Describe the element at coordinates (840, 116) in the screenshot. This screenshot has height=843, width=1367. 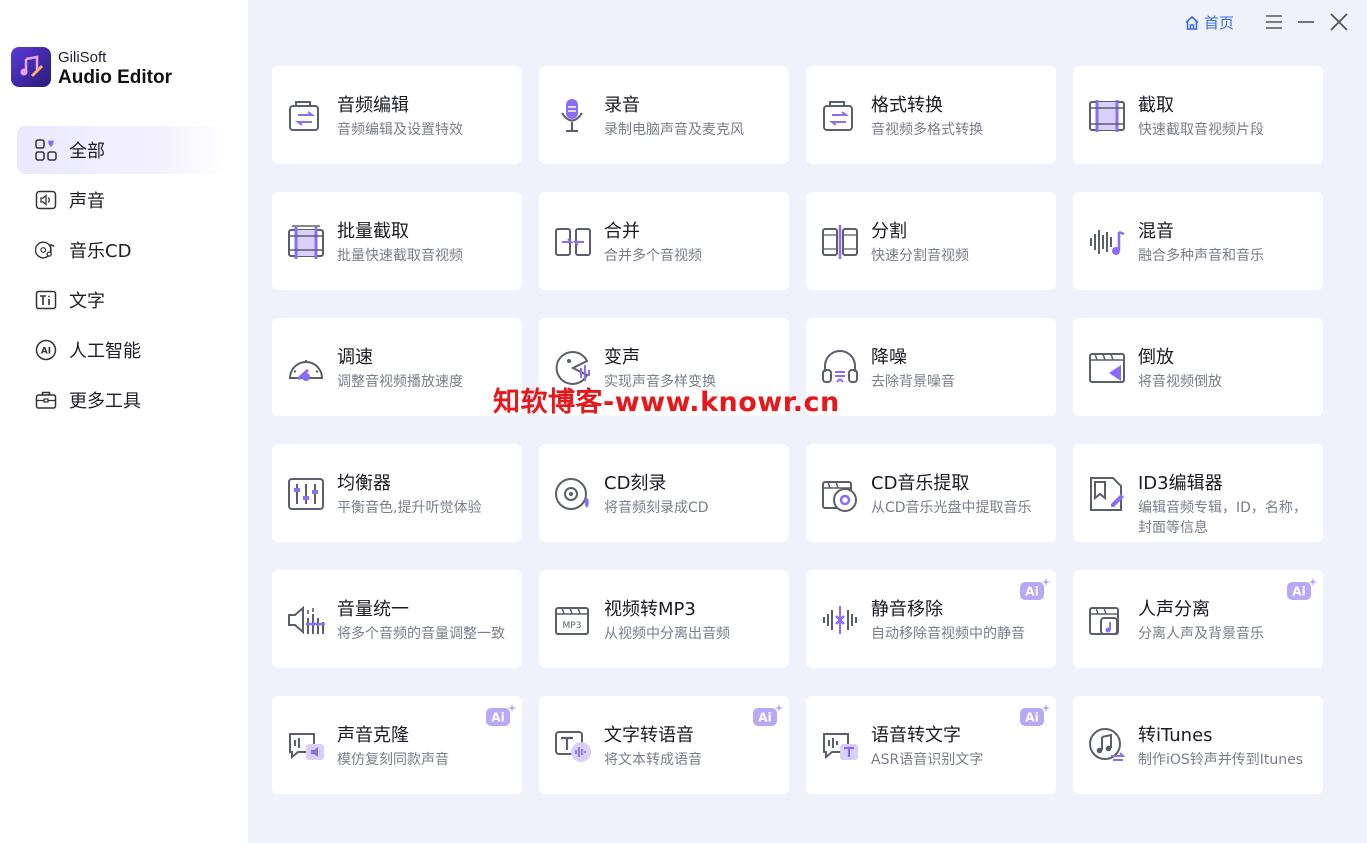
I see `format-convert-icon` at that location.